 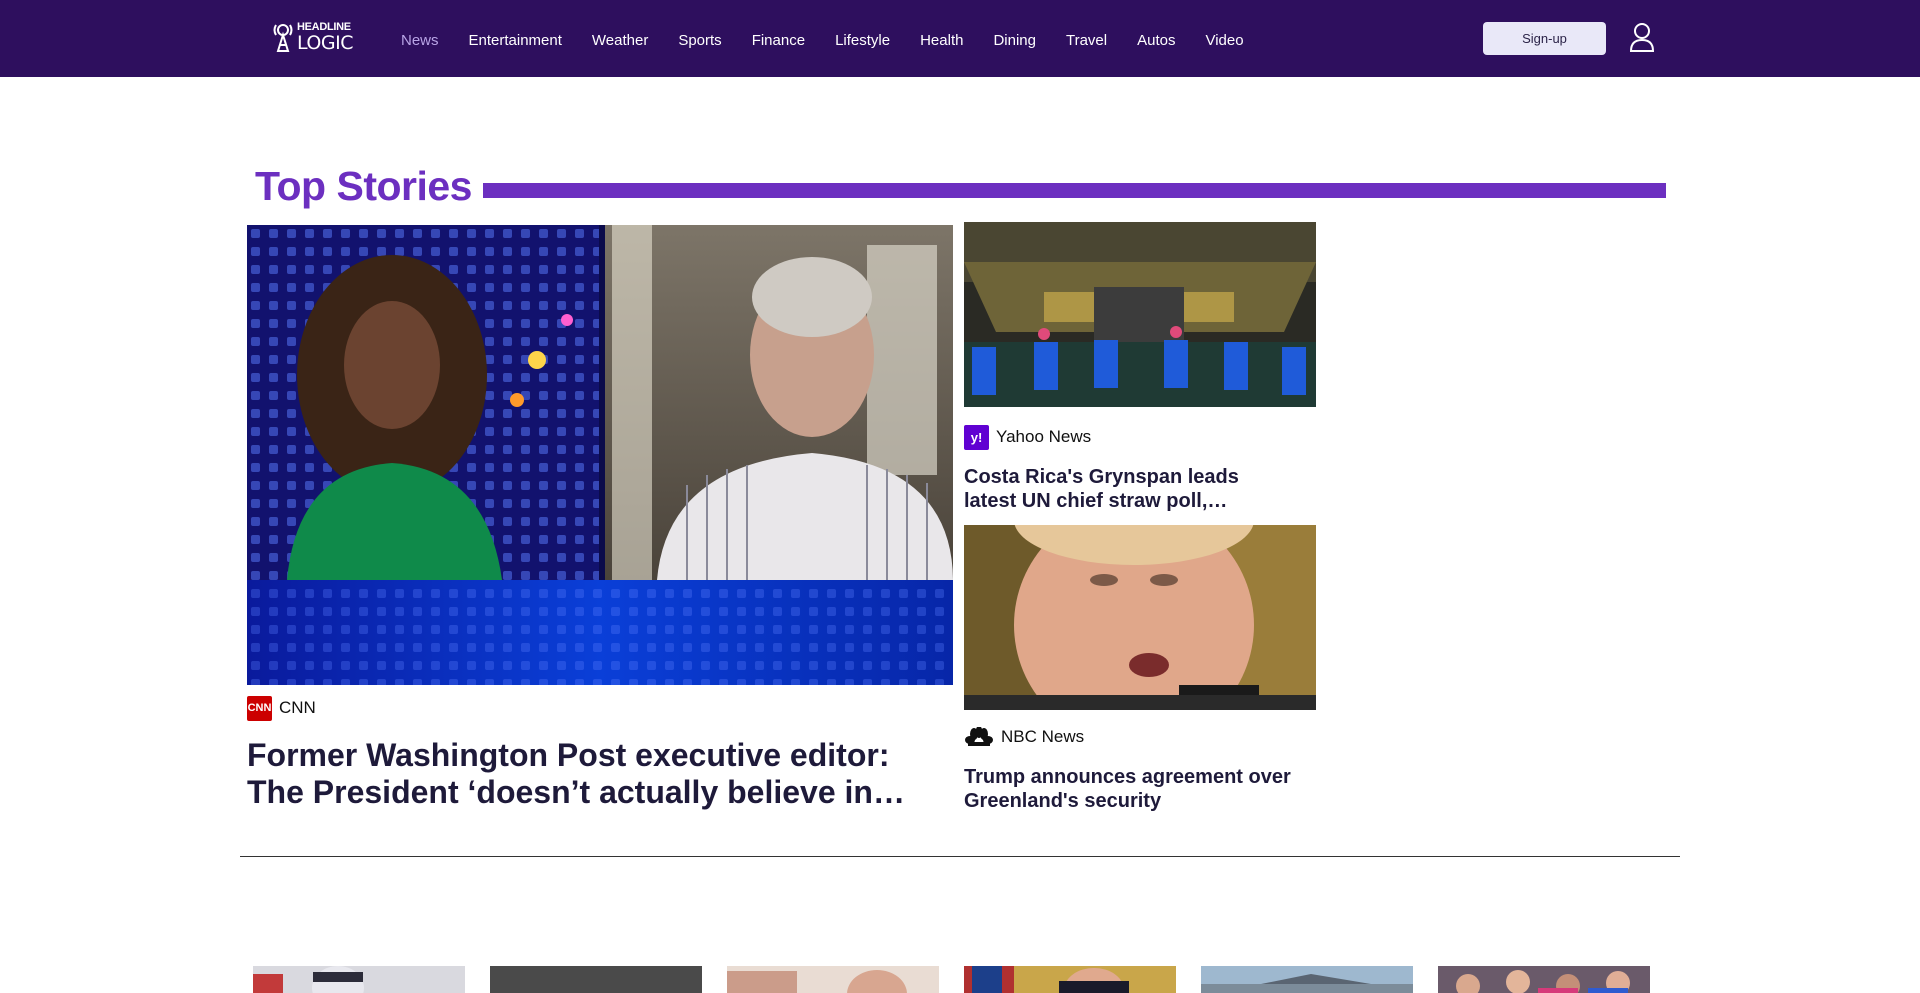 I want to click on side-story-2-source: NBC News, so click(x=1024, y=737).